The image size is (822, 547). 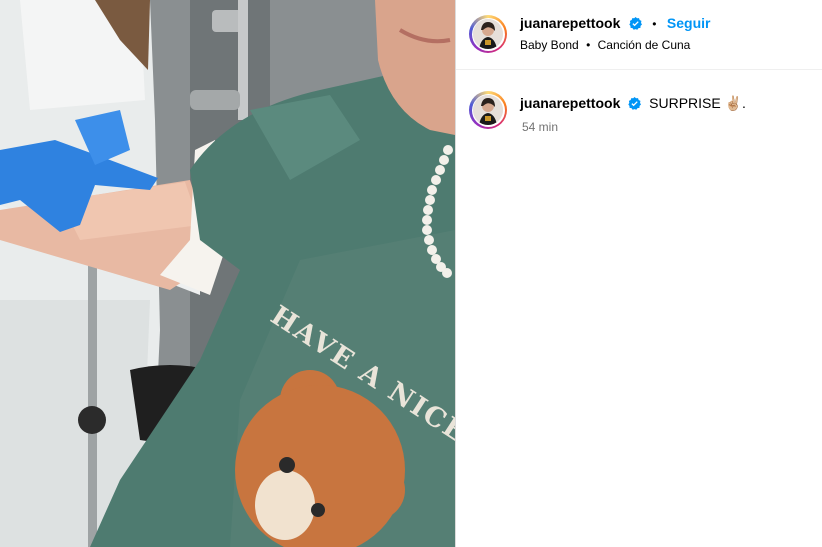 I want to click on caption-username: juanarepettook, so click(x=570, y=103).